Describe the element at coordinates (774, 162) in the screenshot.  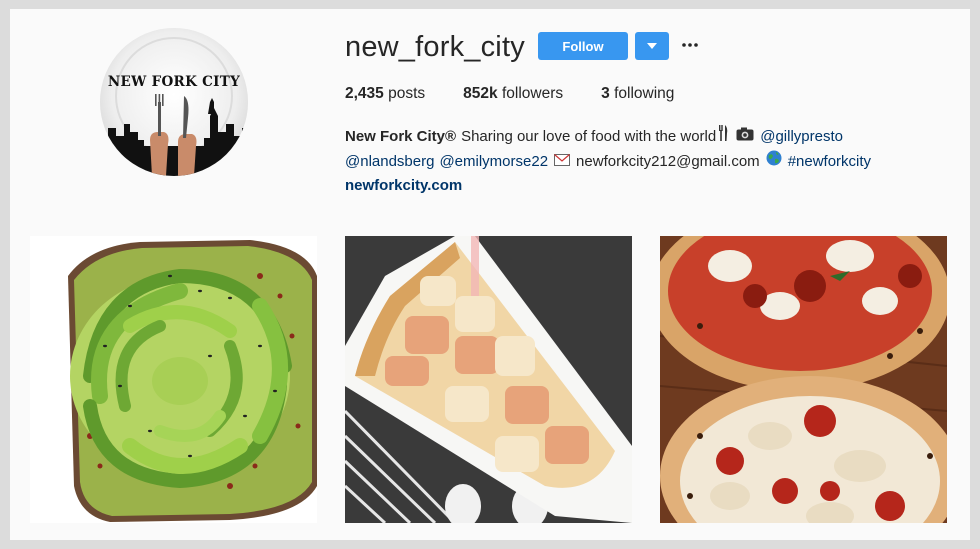
I see `globe-icon` at that location.